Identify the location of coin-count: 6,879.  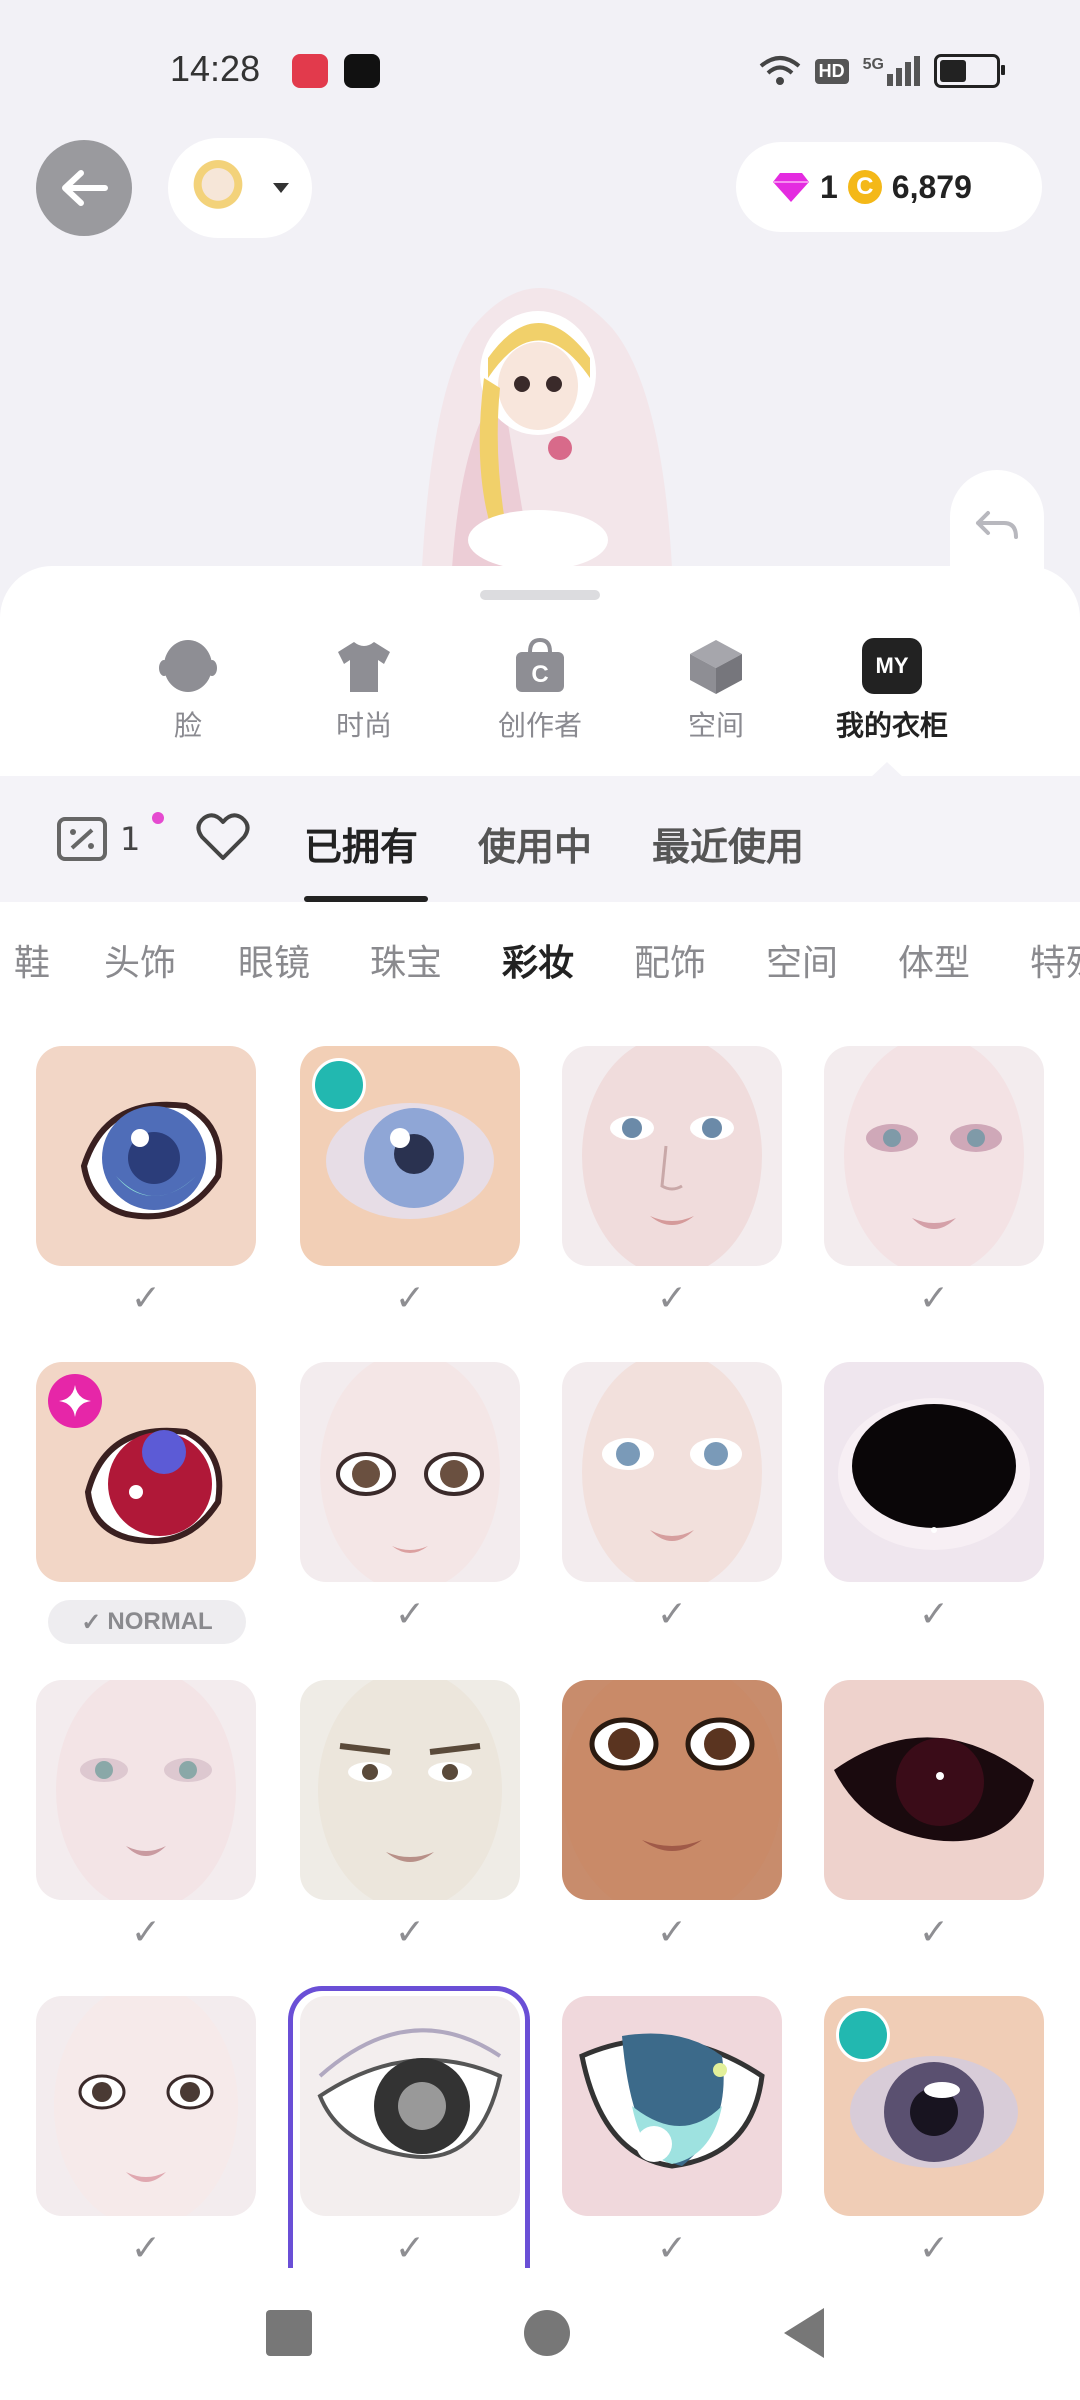
(931, 186).